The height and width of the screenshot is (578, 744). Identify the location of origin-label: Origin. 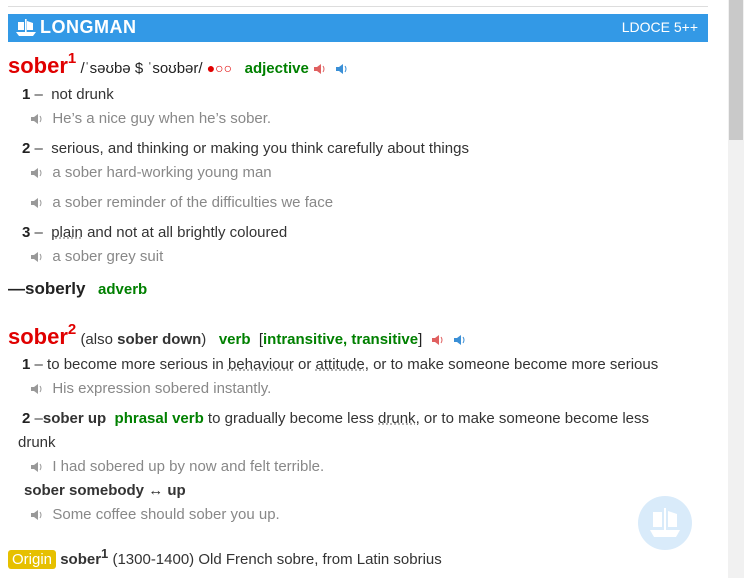
(32, 559).